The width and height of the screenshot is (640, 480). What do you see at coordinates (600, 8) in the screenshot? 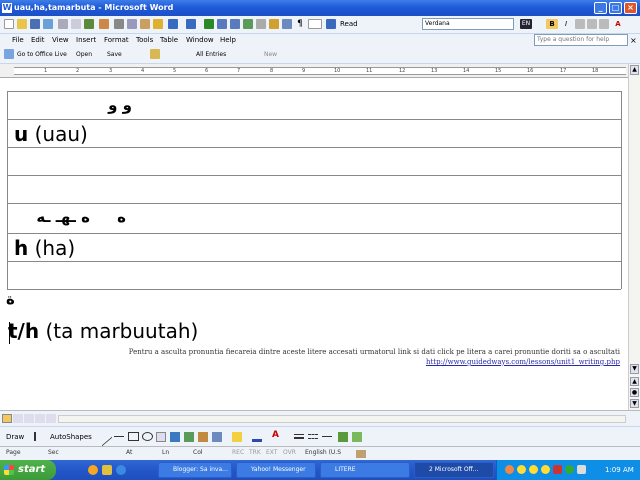
I see `minimize-button: _` at bounding box center [600, 8].